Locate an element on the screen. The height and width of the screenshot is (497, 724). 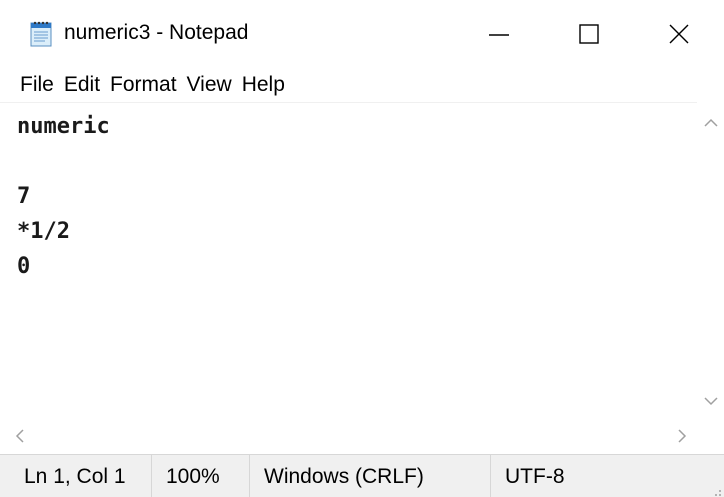
scroll-left-button is located at coordinates (19, 436).